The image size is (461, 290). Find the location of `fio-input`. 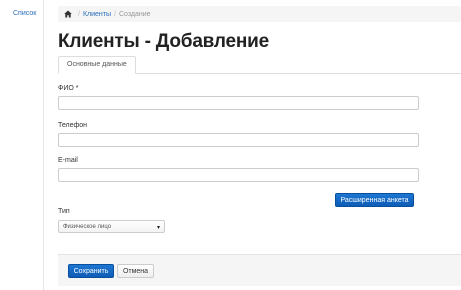

fio-input is located at coordinates (238, 103).